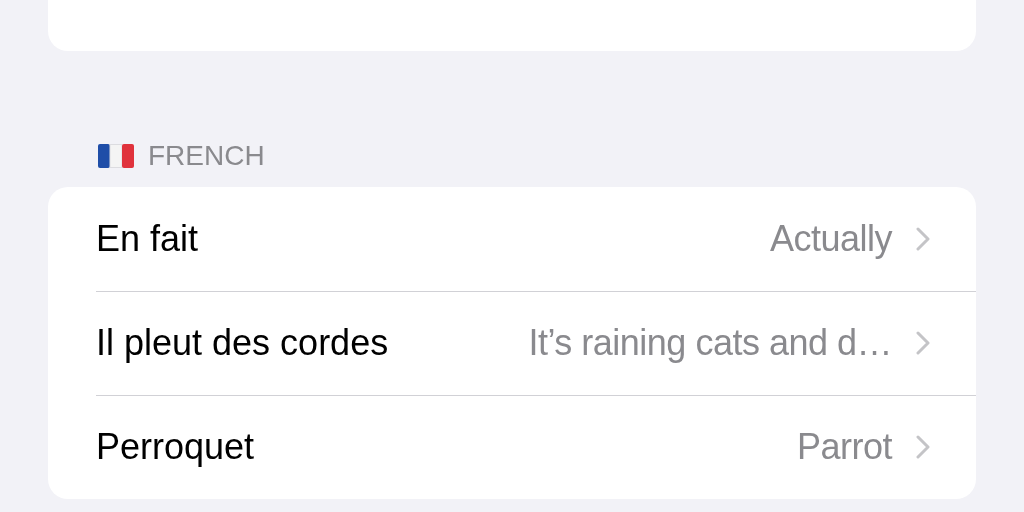 The image size is (1024, 512). Describe the element at coordinates (116, 156) in the screenshot. I see `flag-icon` at that location.